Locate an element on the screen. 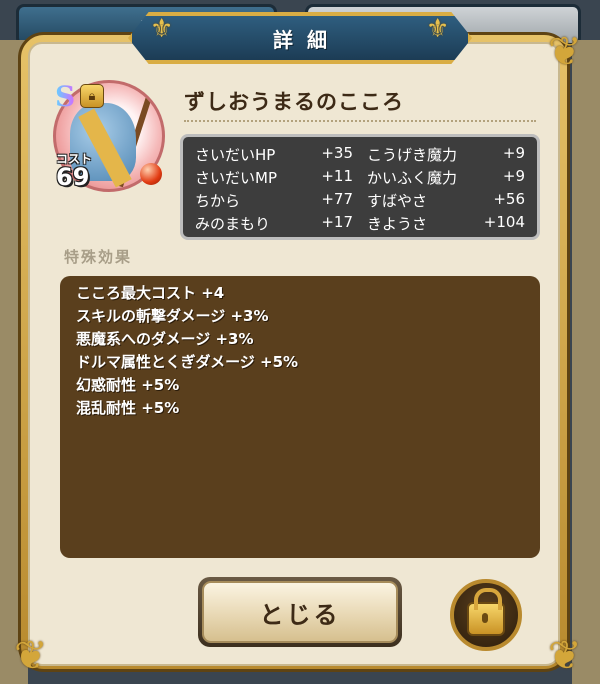 Image resolution: width=600 pixels, height=684 pixels. lock-button is located at coordinates (486, 615).